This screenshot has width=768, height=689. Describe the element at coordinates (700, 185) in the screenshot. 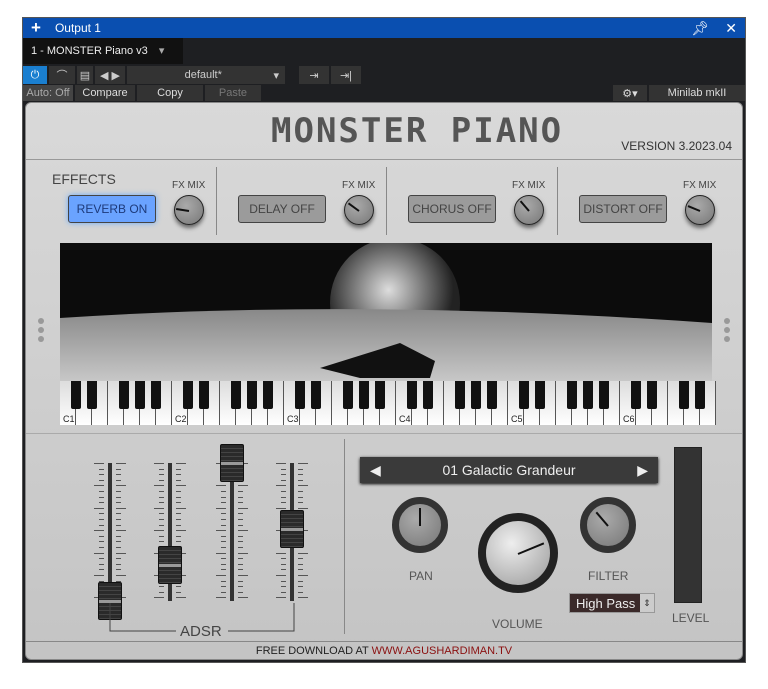

I see `fx-mix-label: FX MIX` at that location.